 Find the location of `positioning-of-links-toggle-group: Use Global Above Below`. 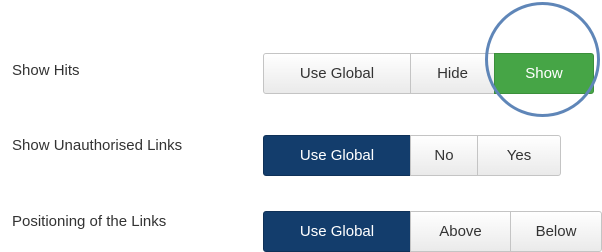

positioning-of-links-toggle-group: Use Global Above Below is located at coordinates (432, 231).